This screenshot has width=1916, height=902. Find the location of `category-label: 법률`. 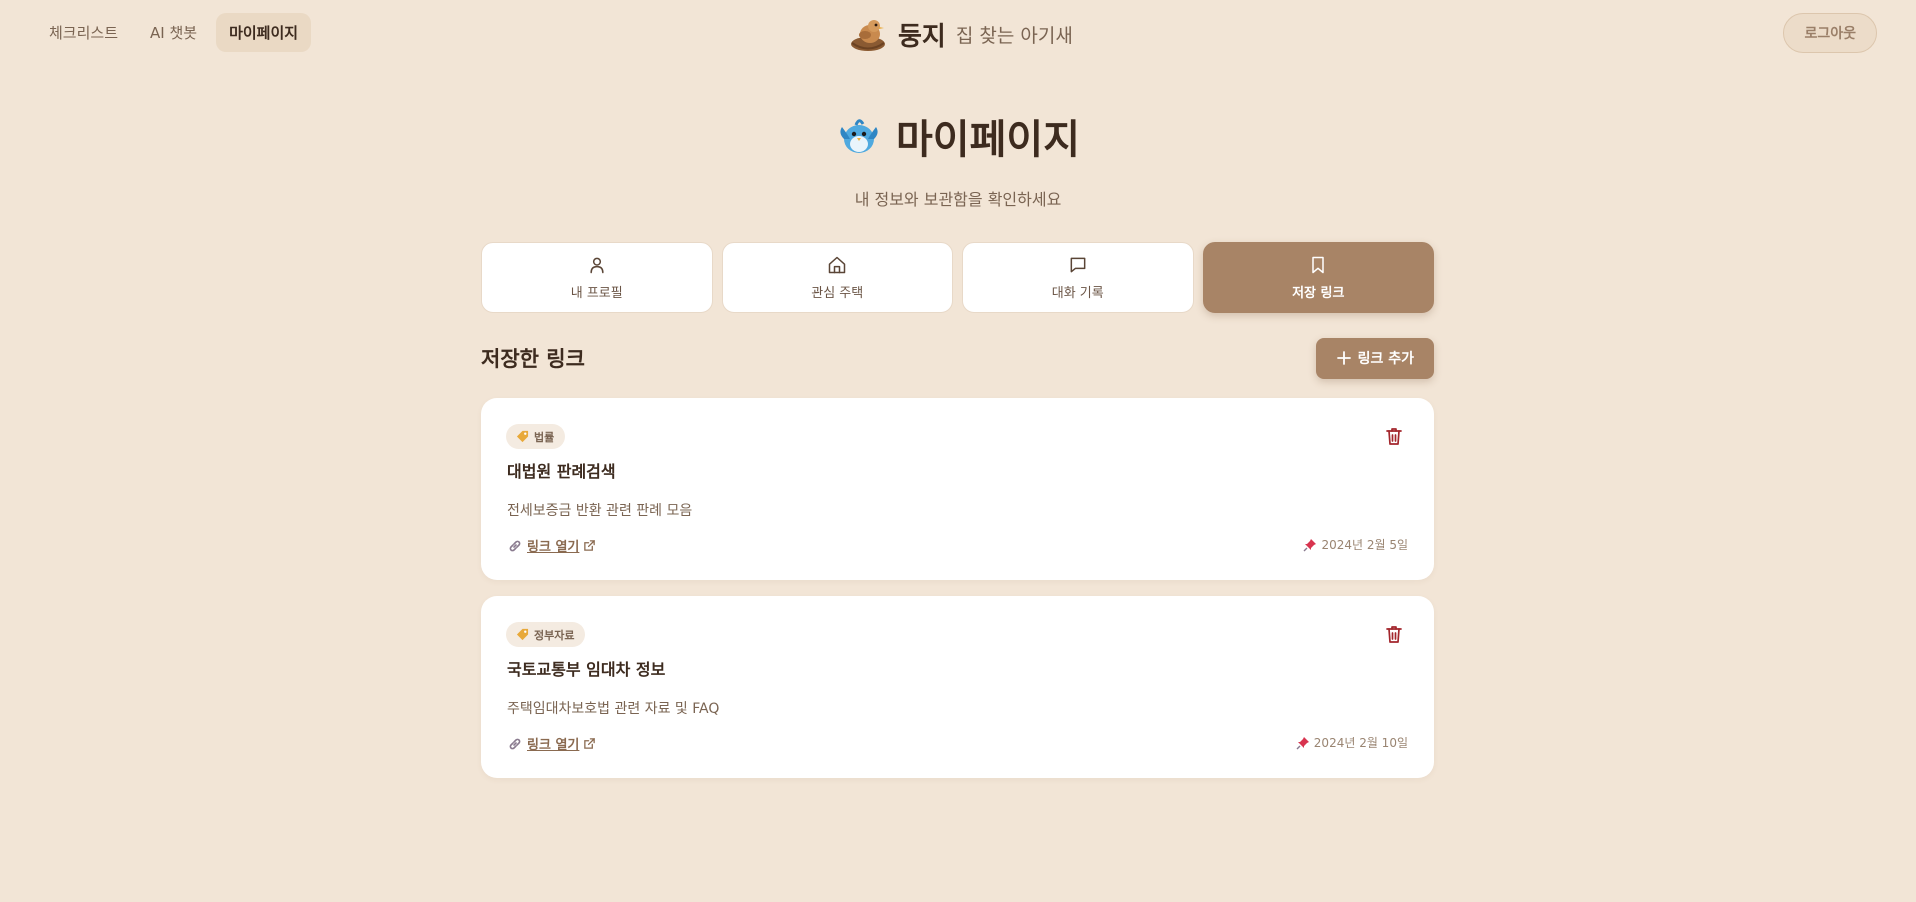

category-label: 법률 is located at coordinates (544, 437).